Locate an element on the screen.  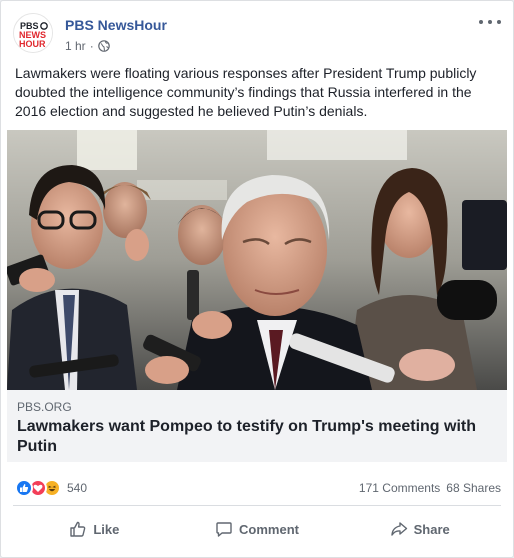
like-label: Like is located at coordinates (106, 529).